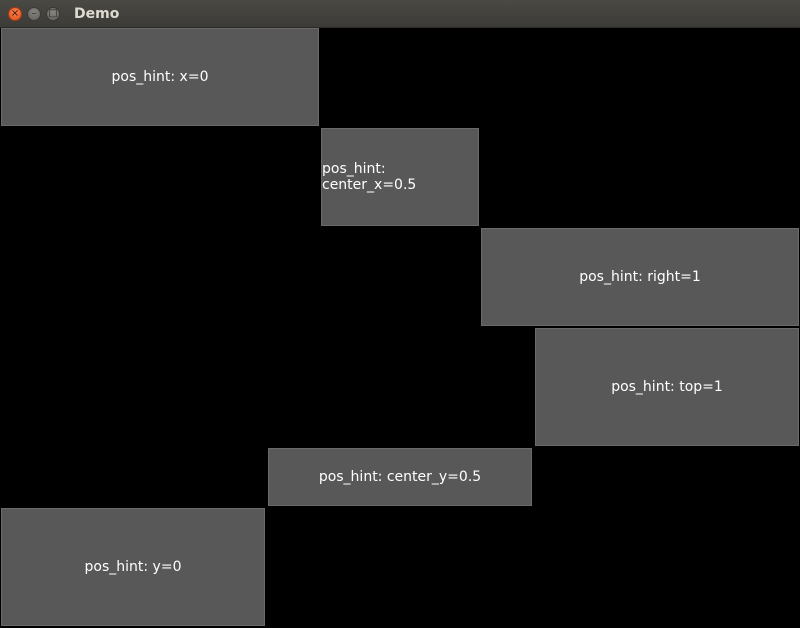 The image size is (800, 628). I want to click on button-label: pos_hint: center_y=0.5, so click(400, 477).